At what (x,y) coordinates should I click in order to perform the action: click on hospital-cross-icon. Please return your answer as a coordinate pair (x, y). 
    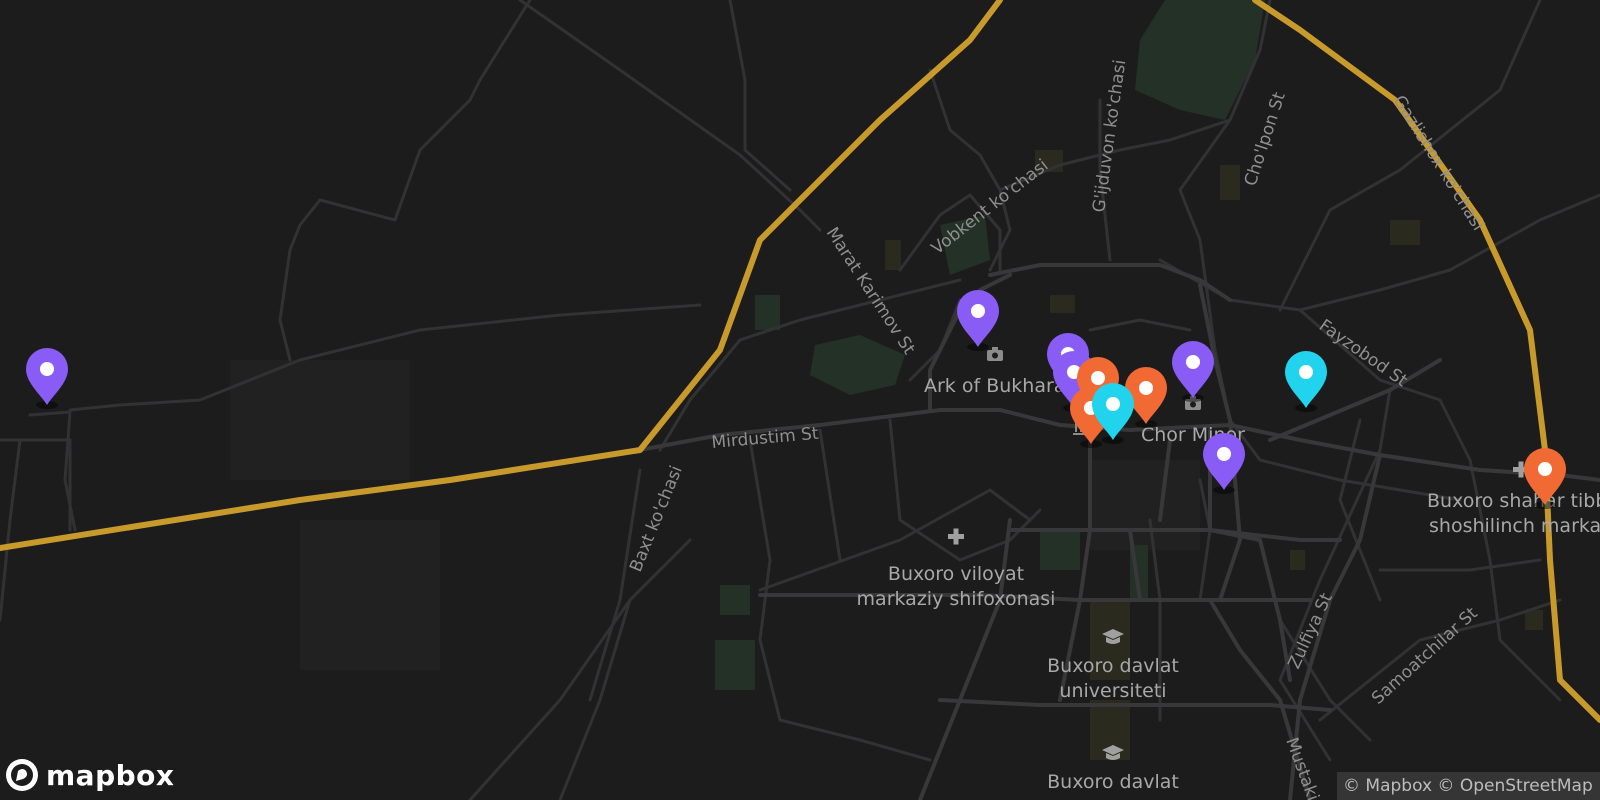
    Looking at the image, I should click on (956, 536).